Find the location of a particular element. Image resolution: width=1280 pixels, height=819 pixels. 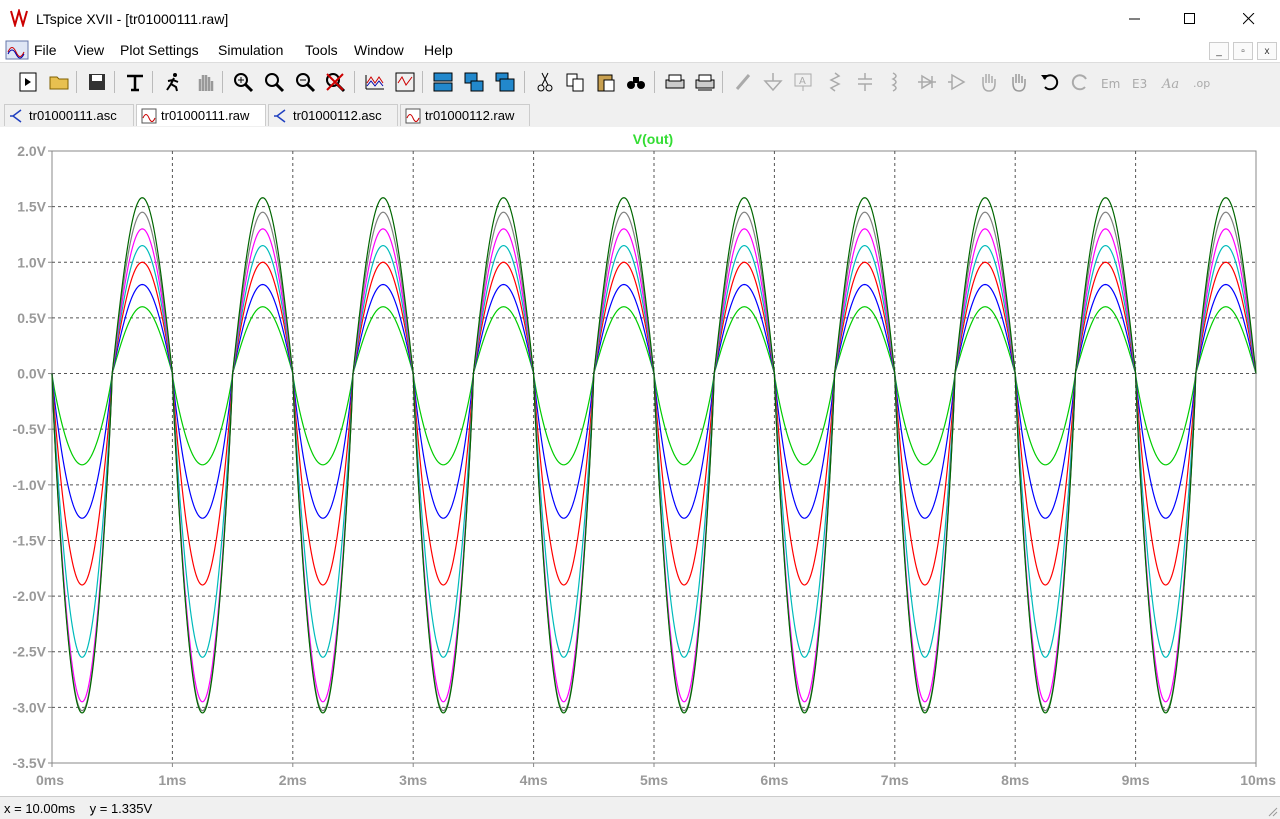

tab-tr01000111-asc: tr01000111.asc is located at coordinates (69, 115).